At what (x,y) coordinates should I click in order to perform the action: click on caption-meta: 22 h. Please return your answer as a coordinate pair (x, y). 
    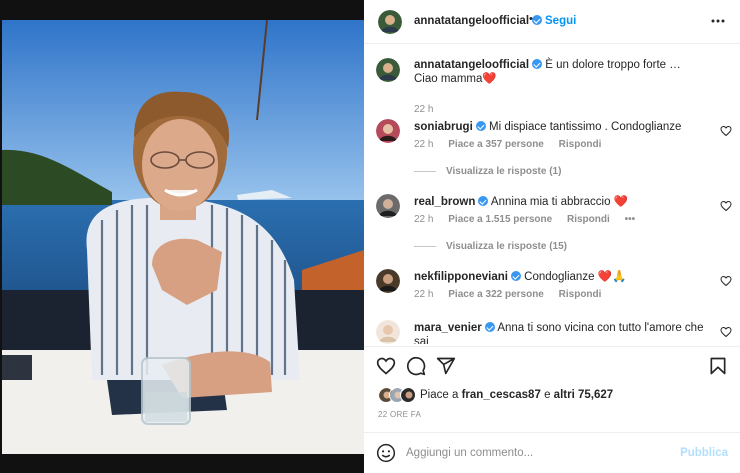
    Looking at the image, I should click on (429, 109).